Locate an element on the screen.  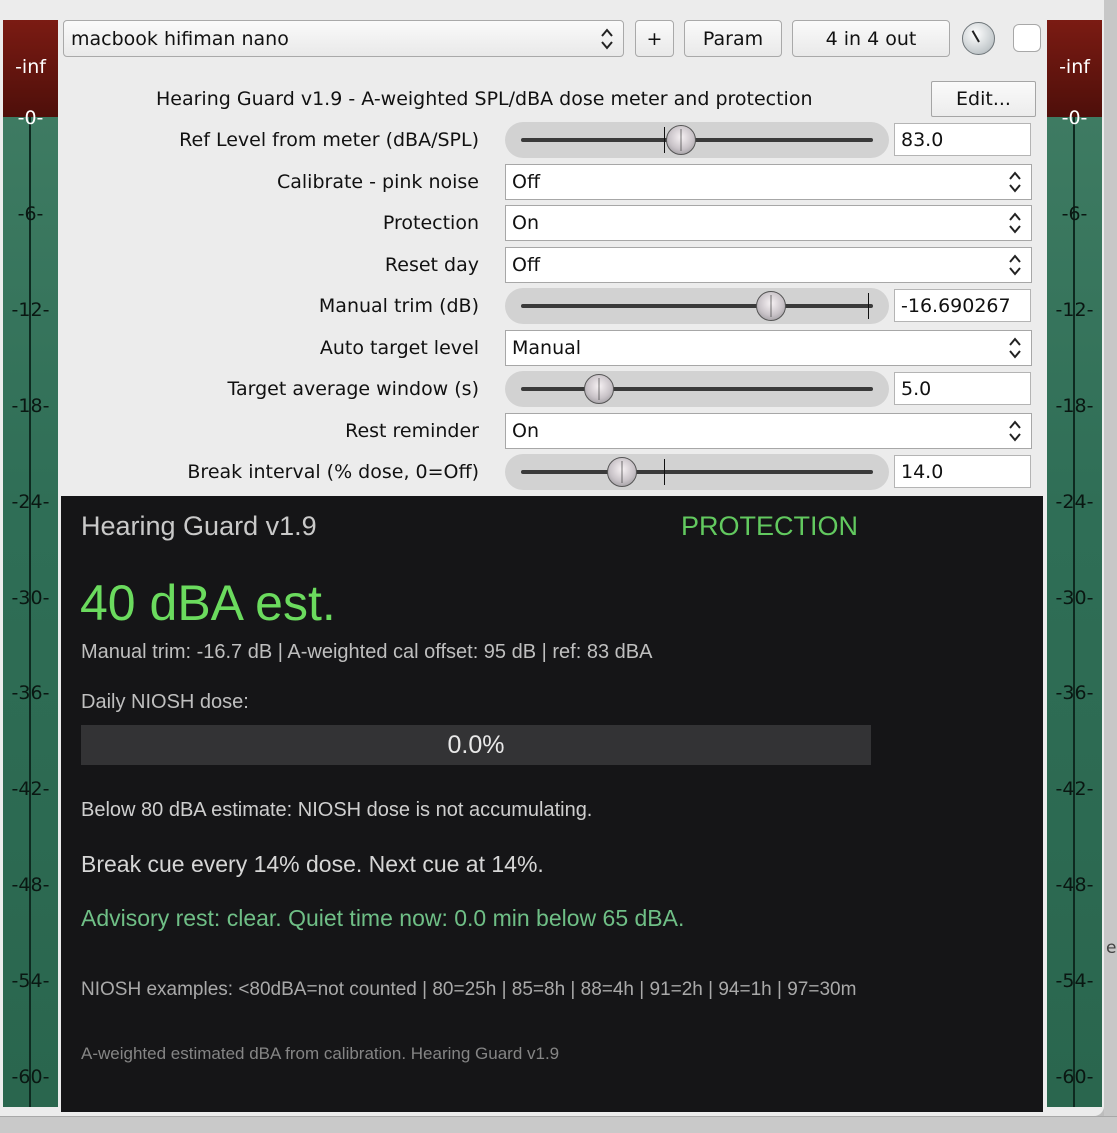
io-routing-label: 4 in 4 out is located at coordinates (871, 38).